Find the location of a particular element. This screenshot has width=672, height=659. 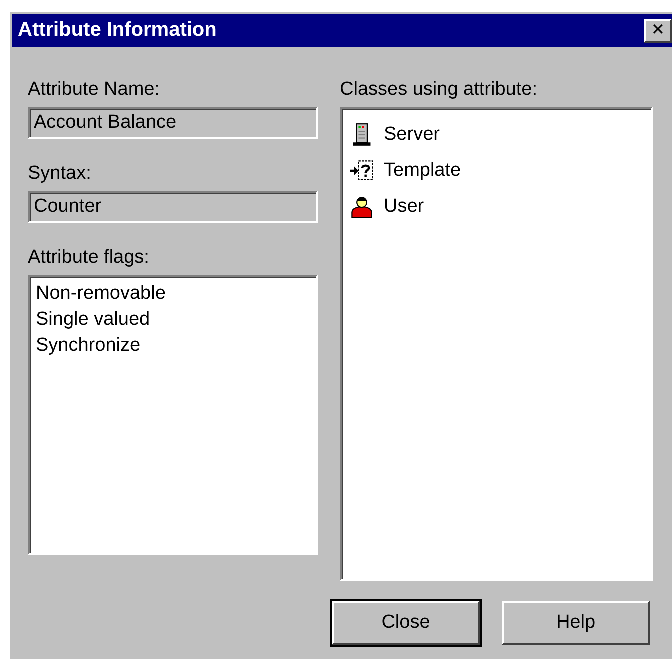

close-button: ✕ is located at coordinates (658, 30).